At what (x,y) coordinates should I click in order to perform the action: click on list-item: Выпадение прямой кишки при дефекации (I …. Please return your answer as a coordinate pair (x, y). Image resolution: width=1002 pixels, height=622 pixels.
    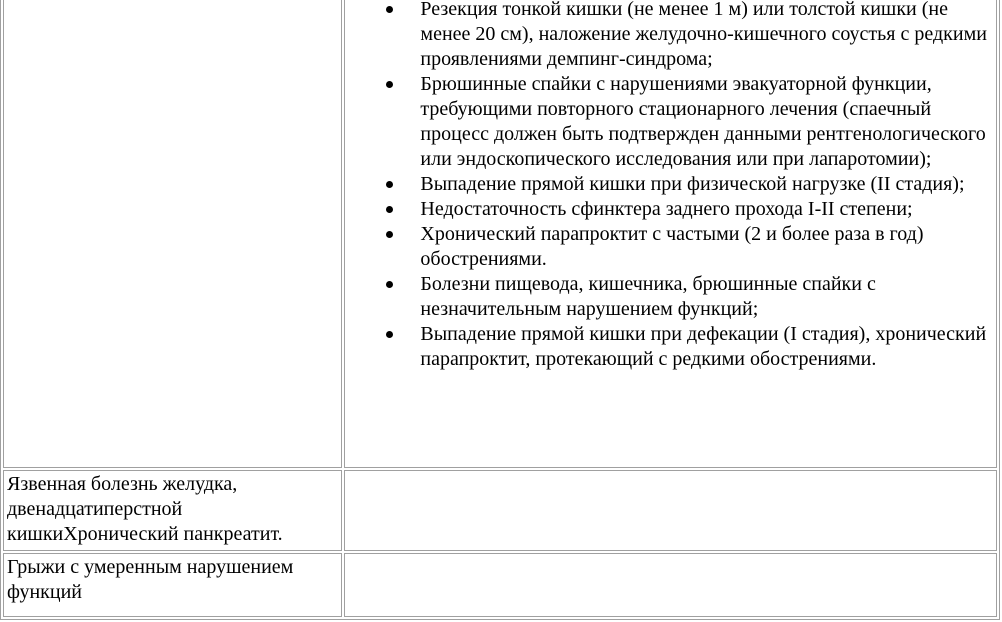
    Looking at the image, I should click on (706, 347).